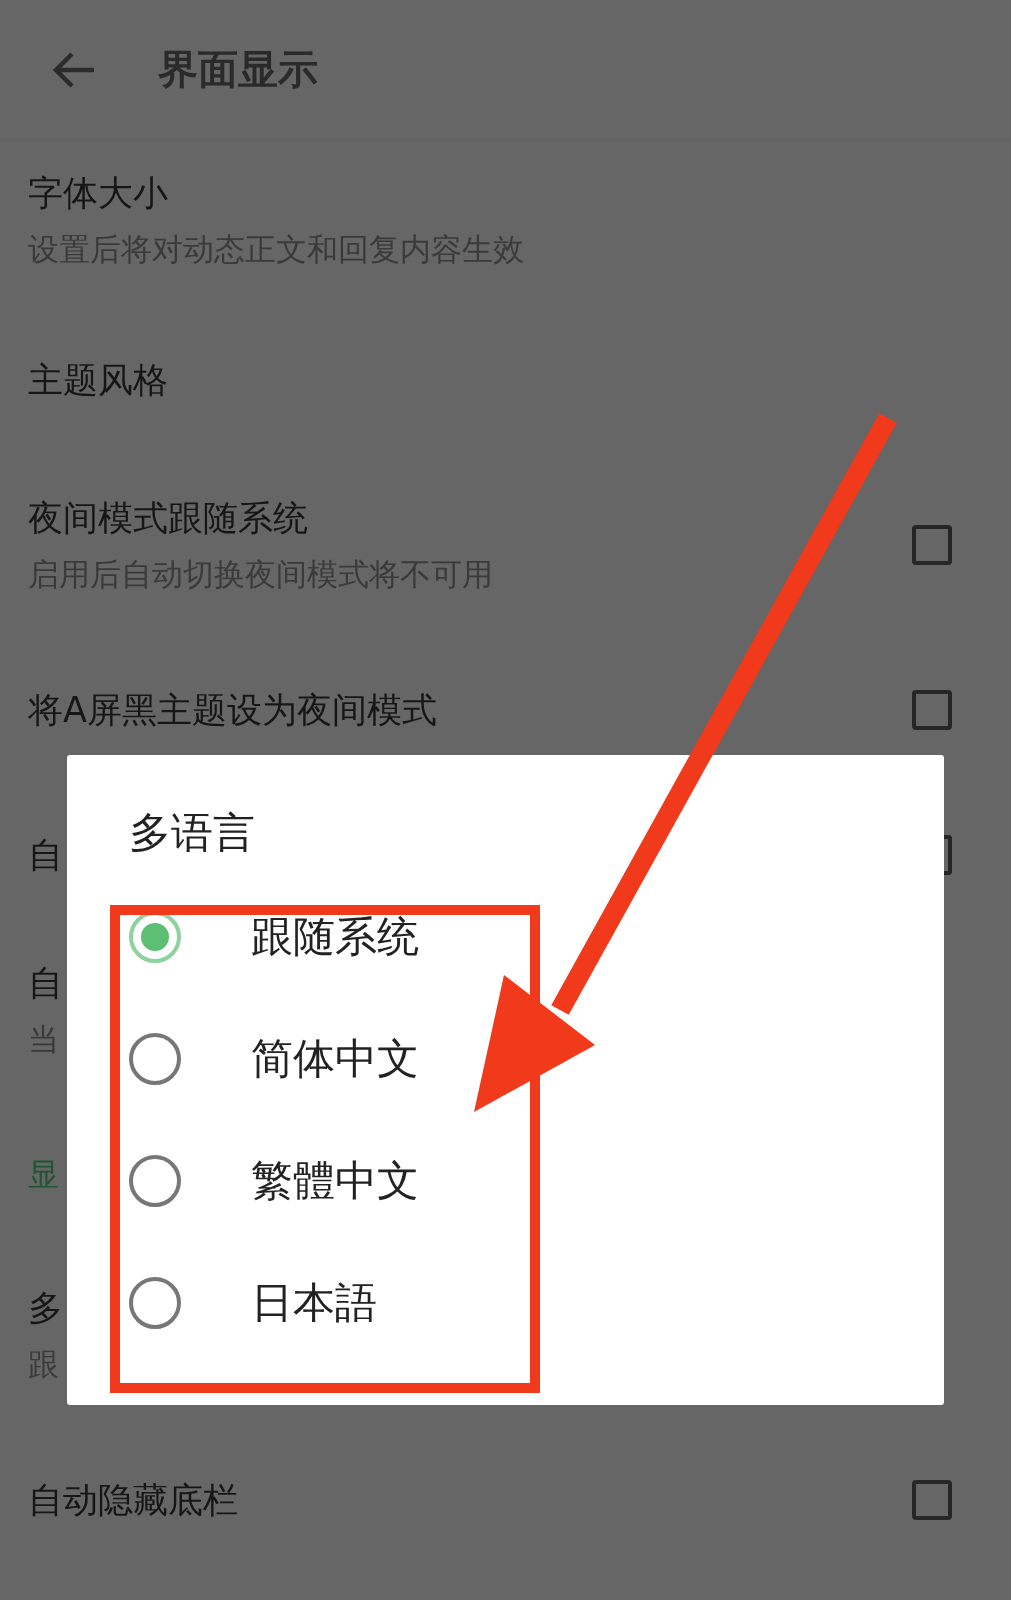 Image resolution: width=1011 pixels, height=1600 pixels. What do you see at coordinates (335, 1181) in the screenshot?
I see `language-option: 繁體中文` at bounding box center [335, 1181].